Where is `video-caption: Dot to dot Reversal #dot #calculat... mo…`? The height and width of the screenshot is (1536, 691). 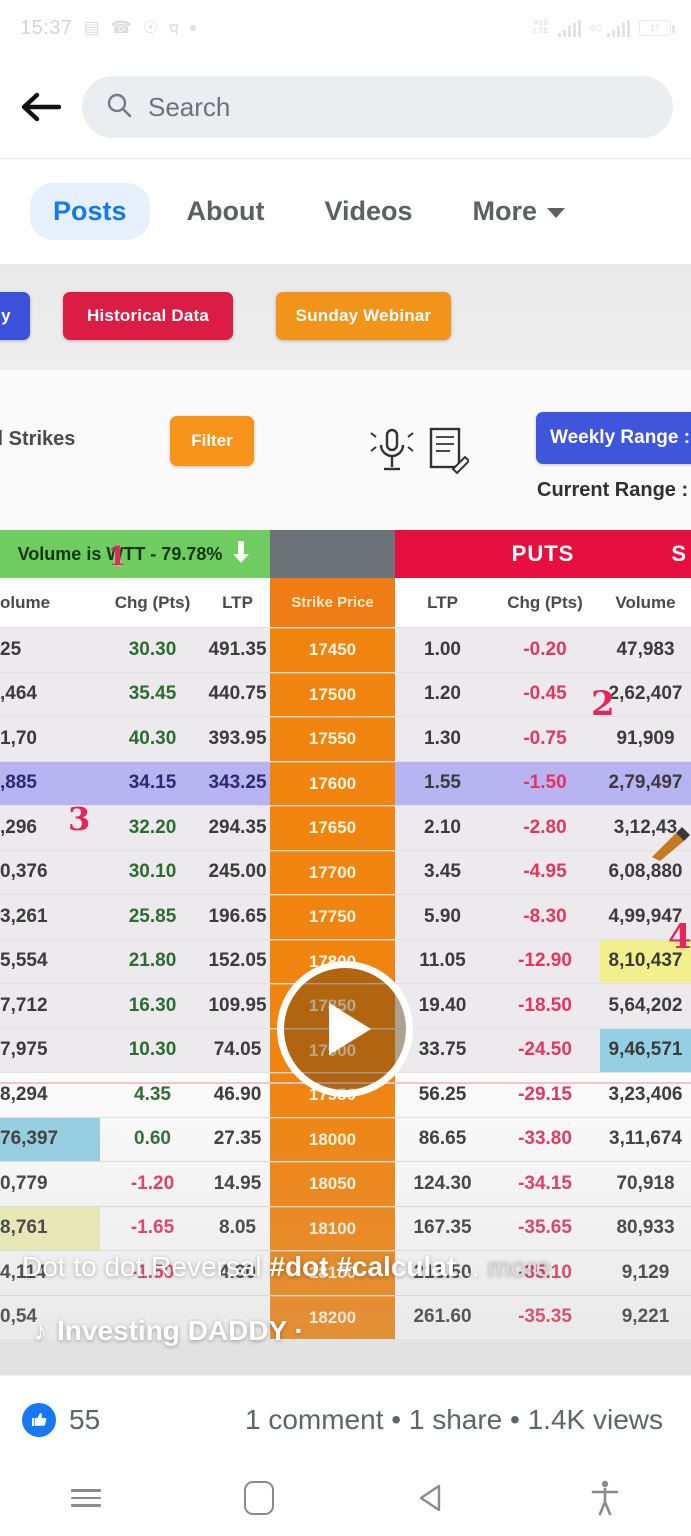 video-caption: Dot to dot Reversal #dot #calculat... mo… is located at coordinates (345, 1267).